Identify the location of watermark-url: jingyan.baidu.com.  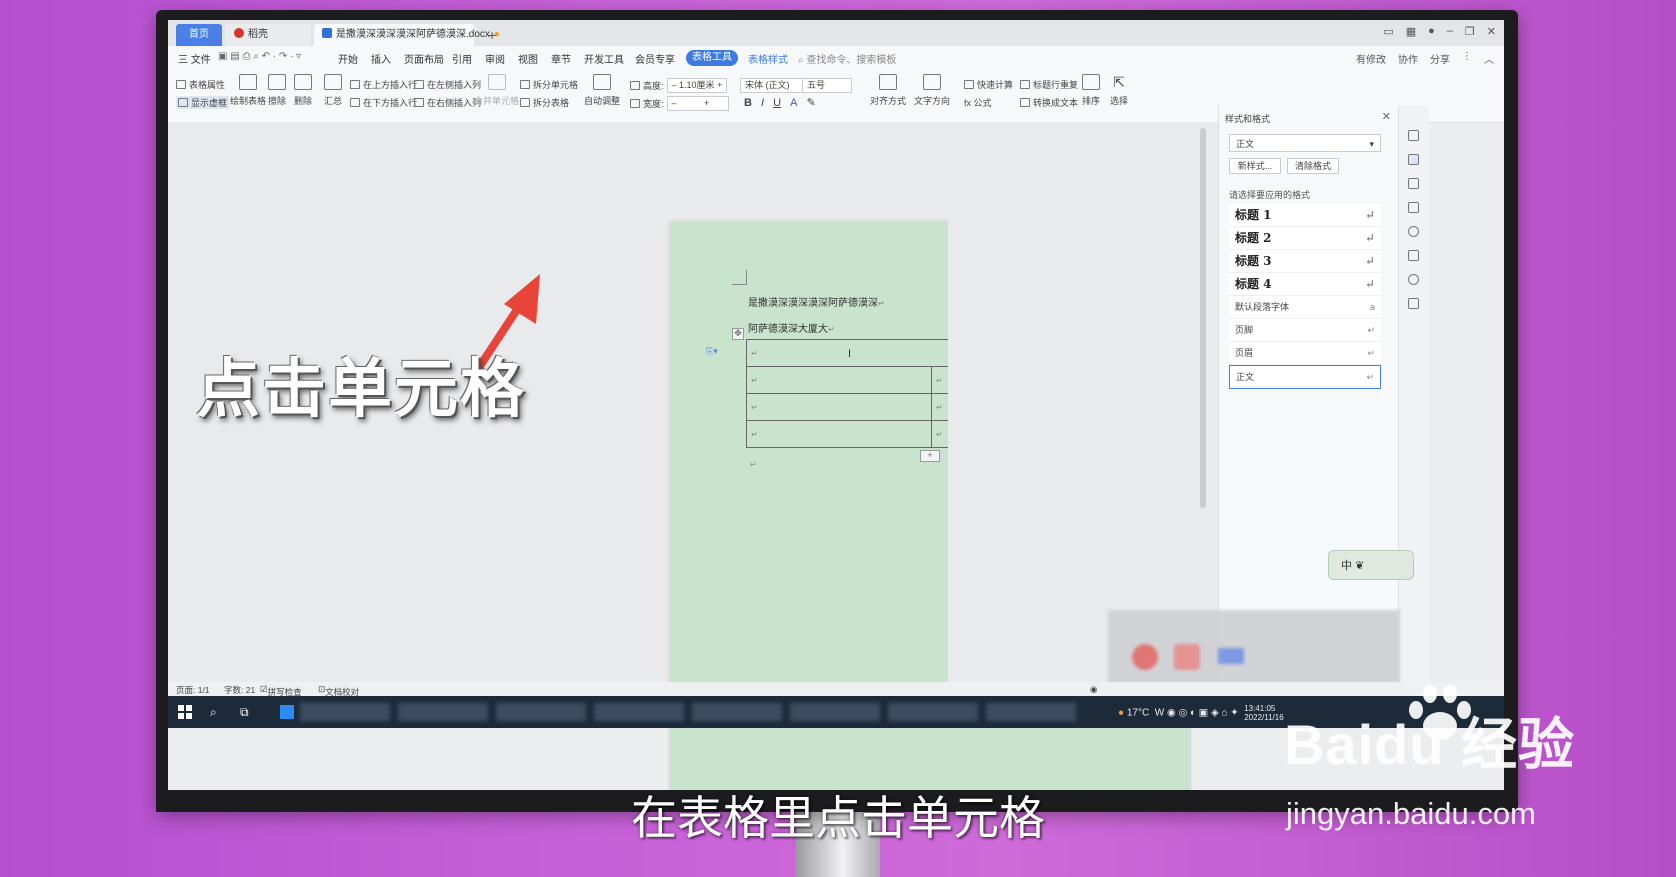
(1411, 813).